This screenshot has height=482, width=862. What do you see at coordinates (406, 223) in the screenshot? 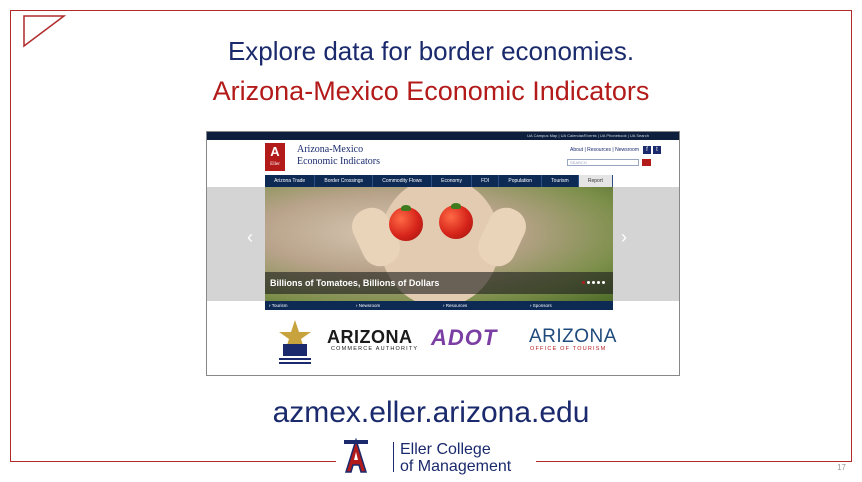
I see `tomato-left` at bounding box center [406, 223].